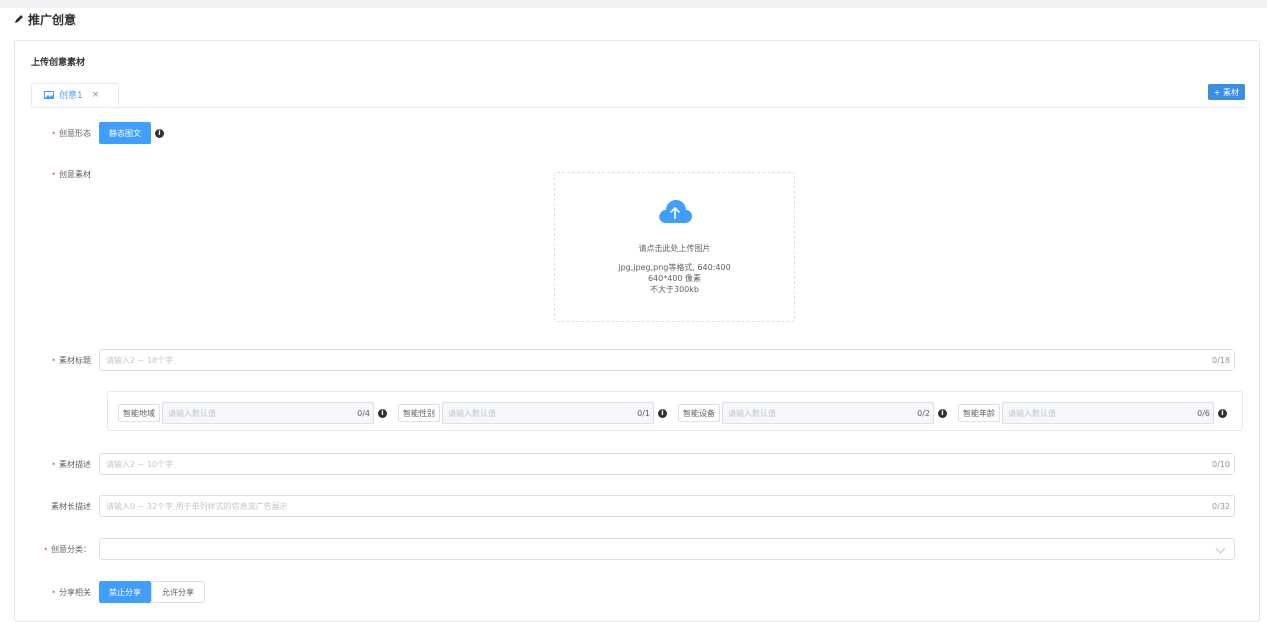  I want to click on cloud-upload-icon, so click(675, 211).